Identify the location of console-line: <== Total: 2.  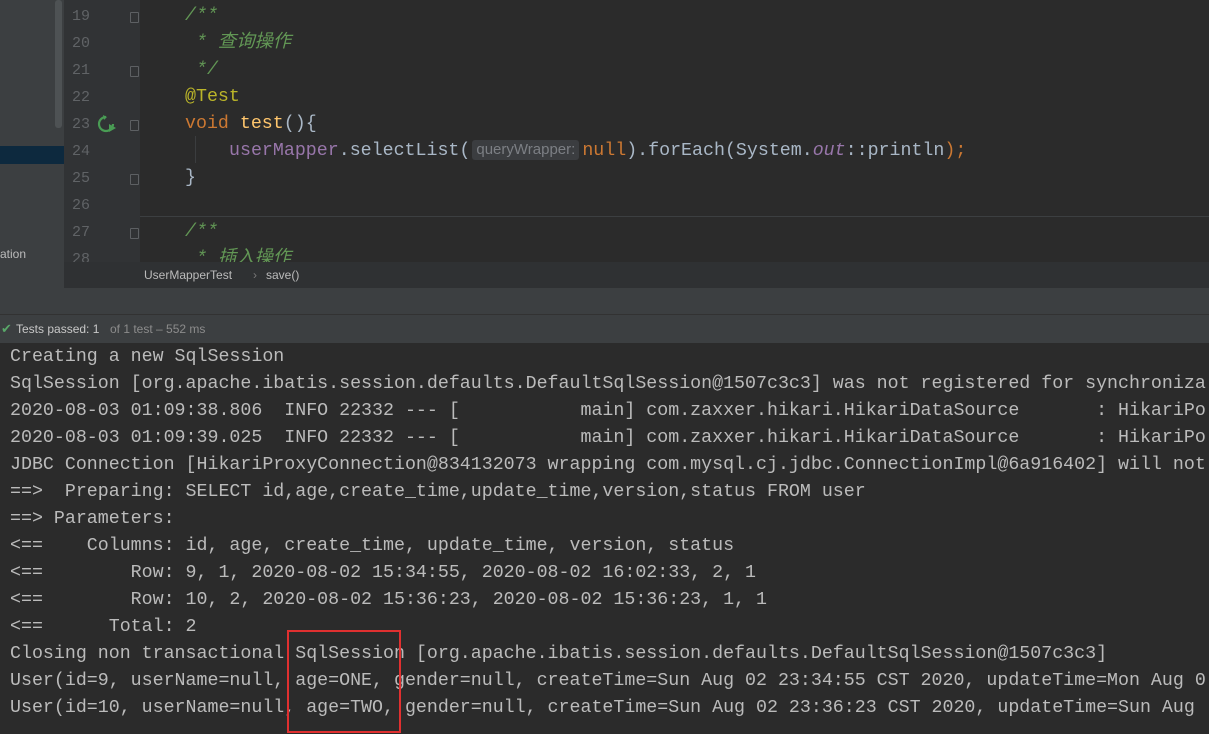
(103, 627).